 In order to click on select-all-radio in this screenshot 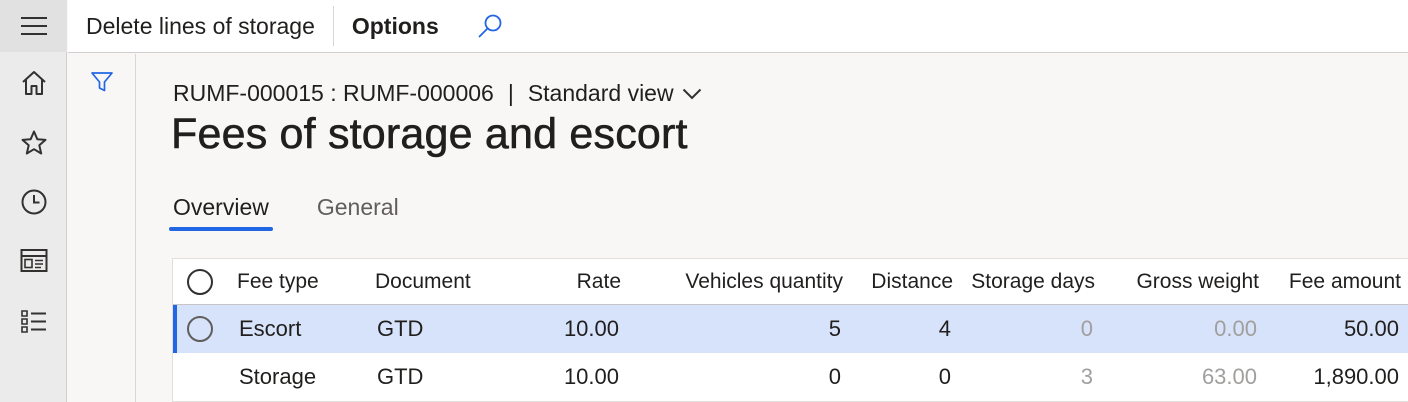, I will do `click(200, 281)`.